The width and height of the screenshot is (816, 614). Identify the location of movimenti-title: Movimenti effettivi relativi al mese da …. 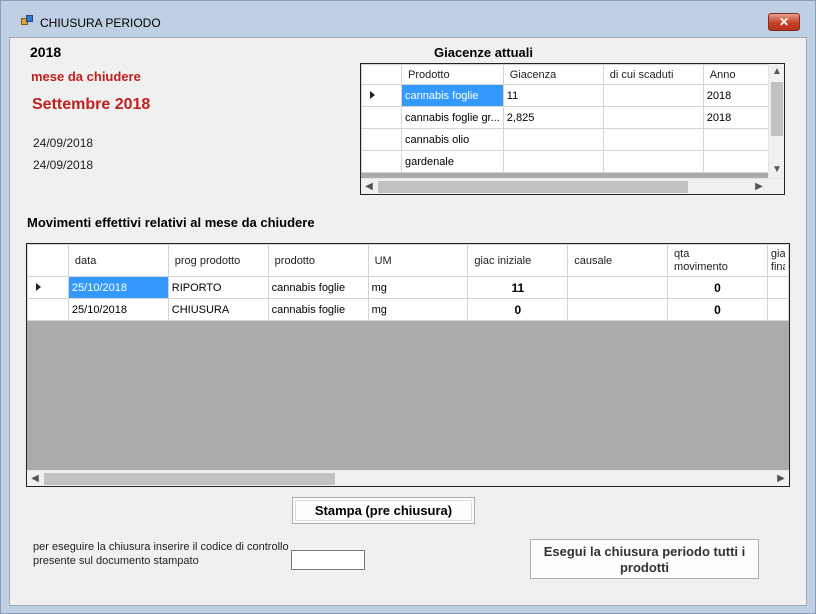
(171, 222).